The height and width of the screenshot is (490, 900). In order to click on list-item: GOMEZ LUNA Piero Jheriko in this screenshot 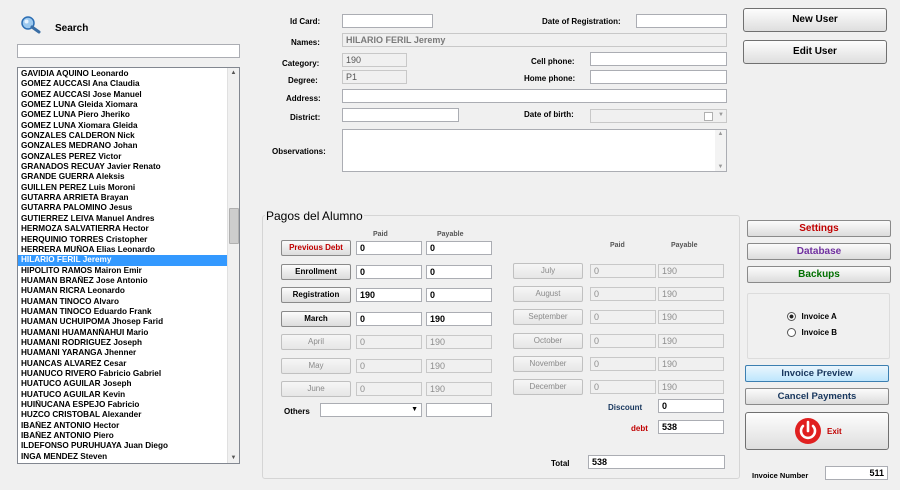, I will do `click(123, 115)`.